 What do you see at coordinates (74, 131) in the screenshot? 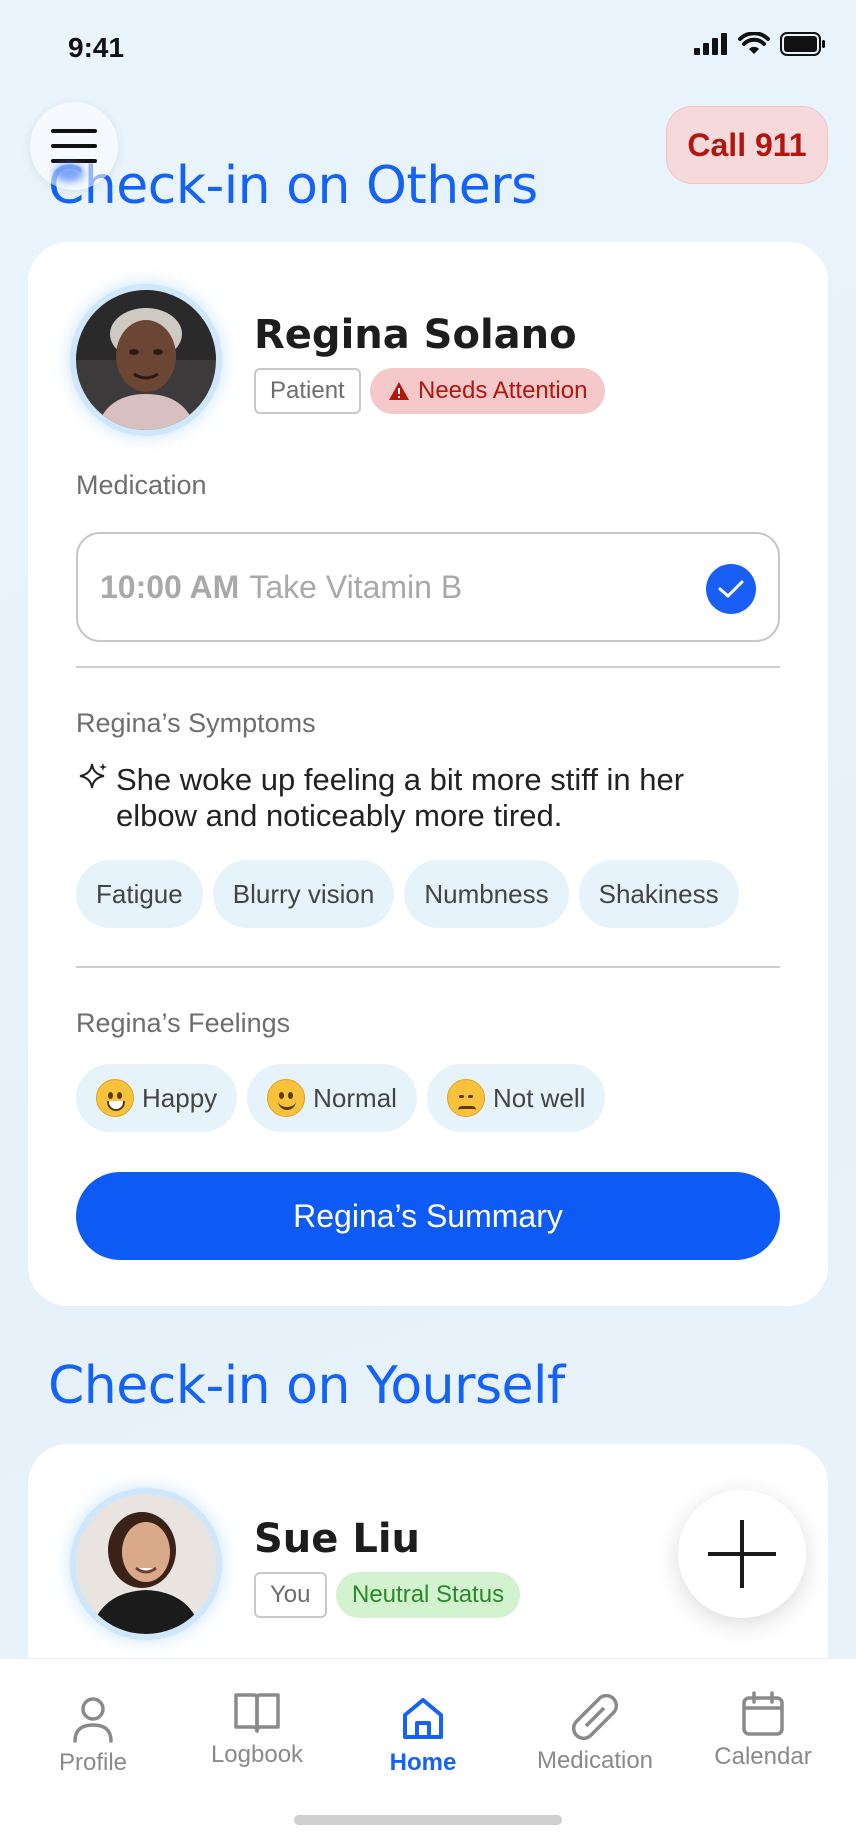
I see `hamburger-icon` at bounding box center [74, 131].